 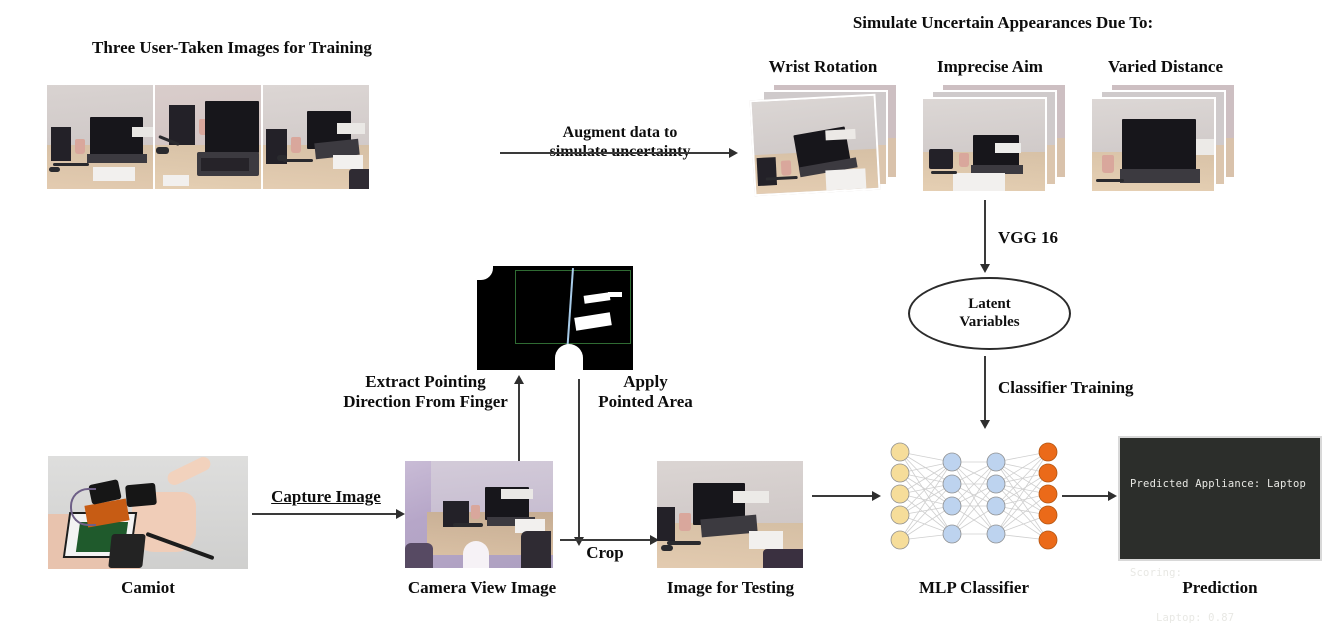 I want to click on arrow-head-extract-pointing, so click(x=519, y=379).